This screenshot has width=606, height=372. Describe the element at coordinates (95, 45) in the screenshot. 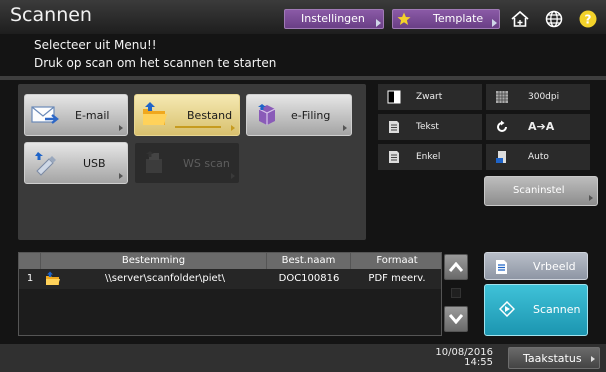

I see `message-line-1: Selecteer uit Menu!!` at that location.